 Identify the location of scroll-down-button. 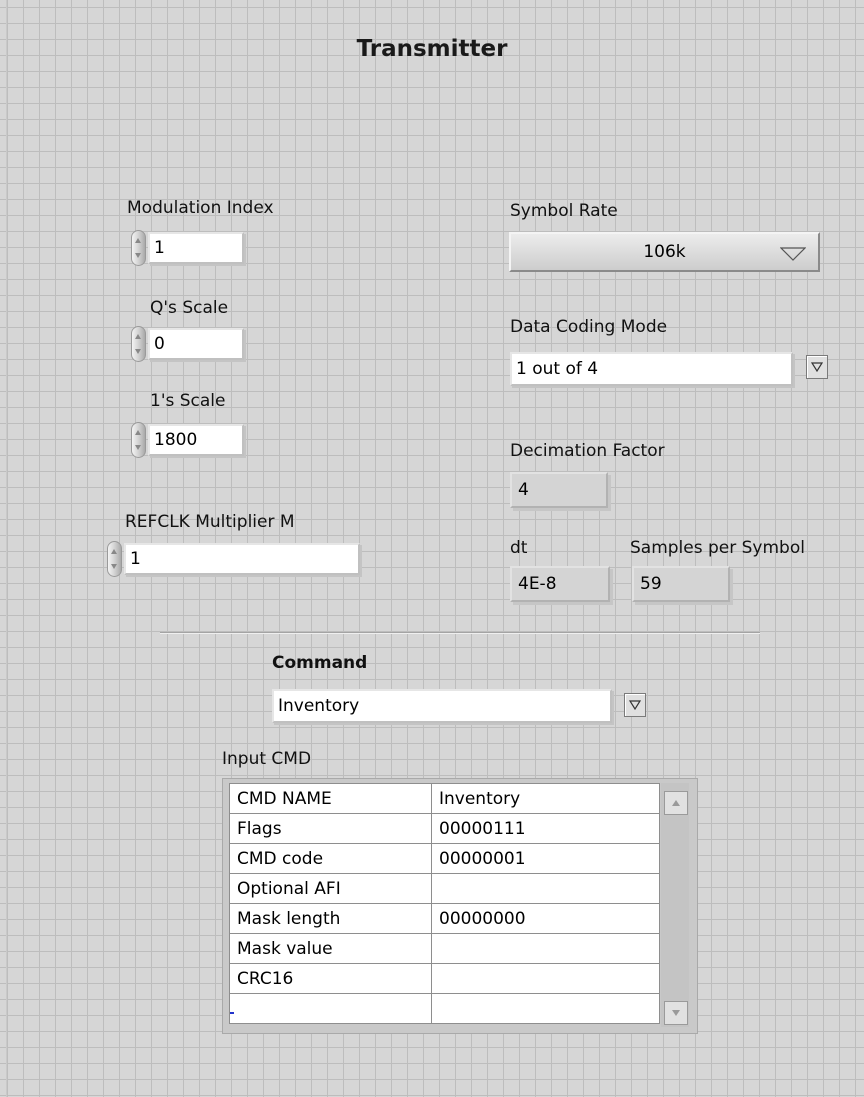
(676, 1013).